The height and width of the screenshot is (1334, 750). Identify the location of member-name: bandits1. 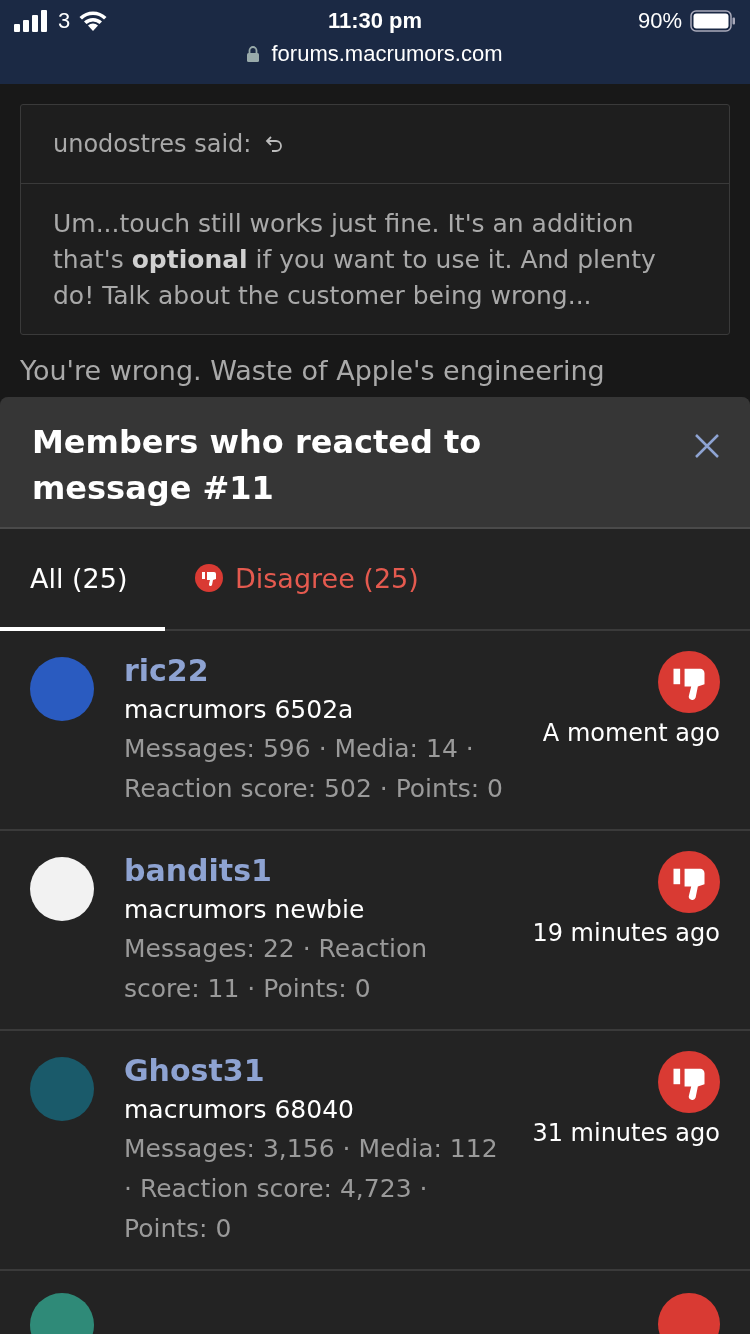
(198, 870).